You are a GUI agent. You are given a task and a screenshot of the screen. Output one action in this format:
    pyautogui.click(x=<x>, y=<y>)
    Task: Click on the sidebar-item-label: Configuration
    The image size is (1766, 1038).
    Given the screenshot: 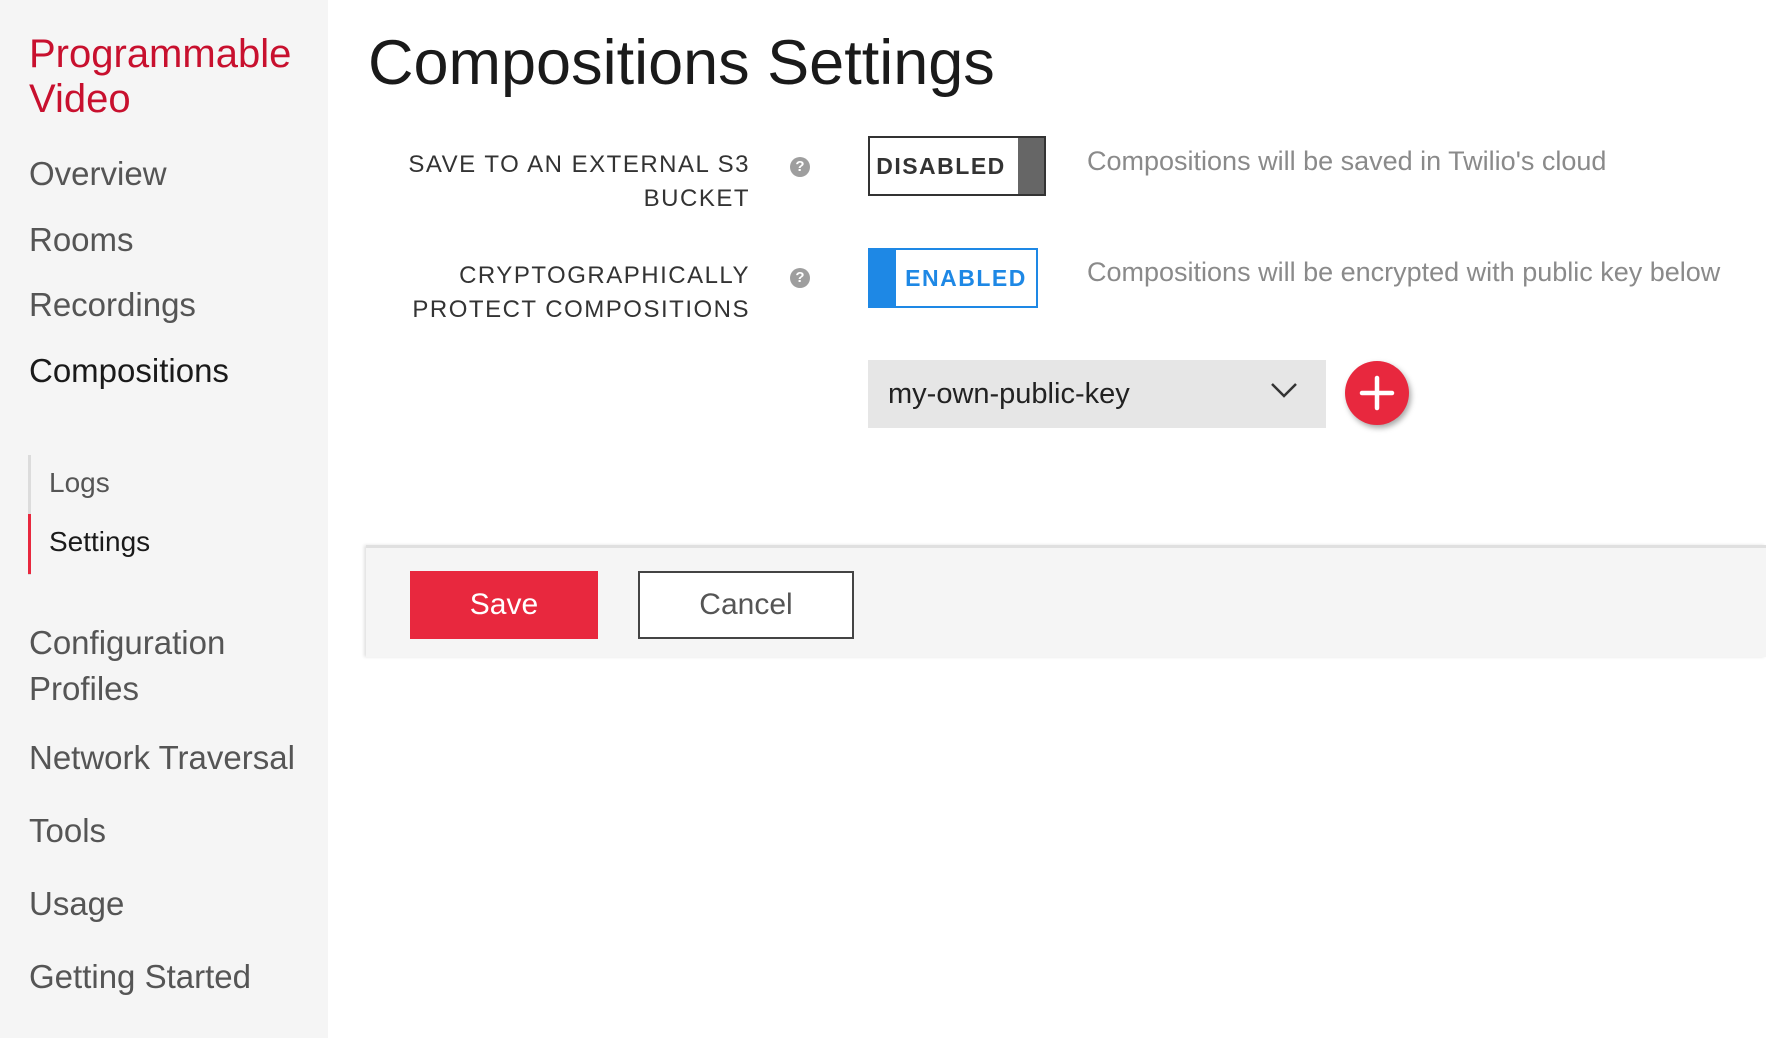 What is the action you would take?
    pyautogui.click(x=127, y=642)
    